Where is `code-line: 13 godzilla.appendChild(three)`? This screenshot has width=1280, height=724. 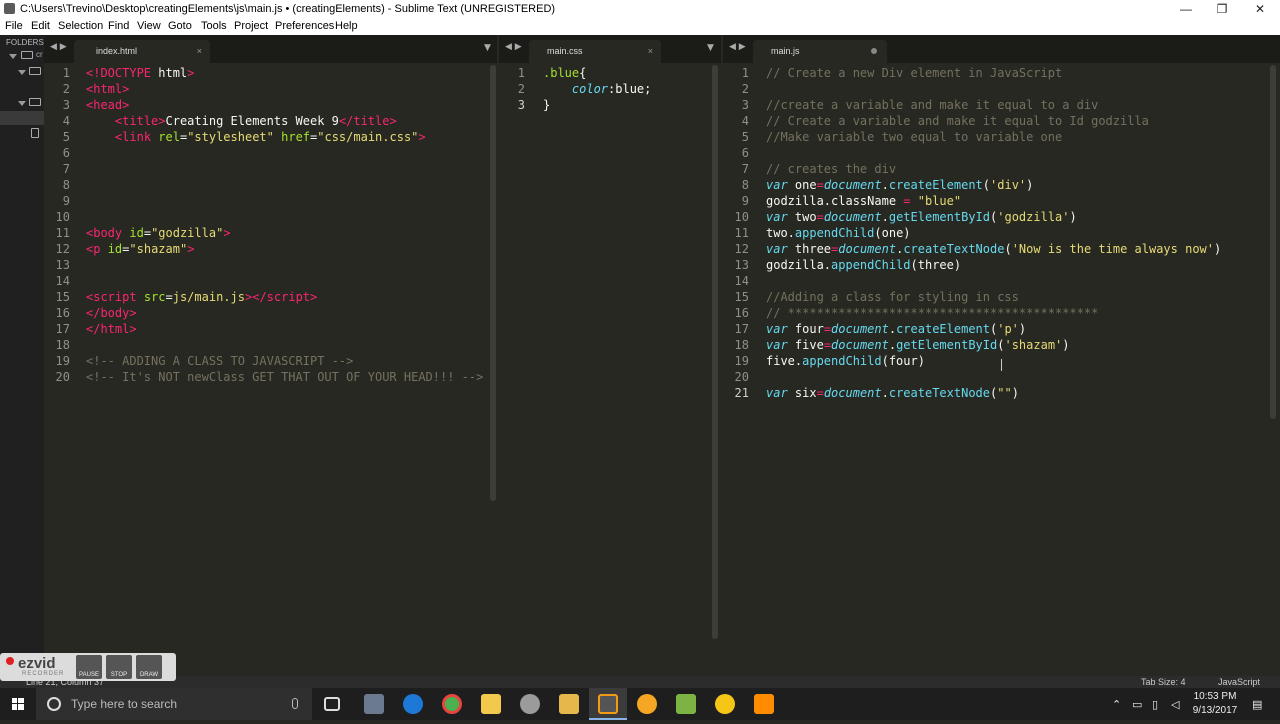
code-line: 13 godzilla.appendChild(three) is located at coordinates (1001, 265).